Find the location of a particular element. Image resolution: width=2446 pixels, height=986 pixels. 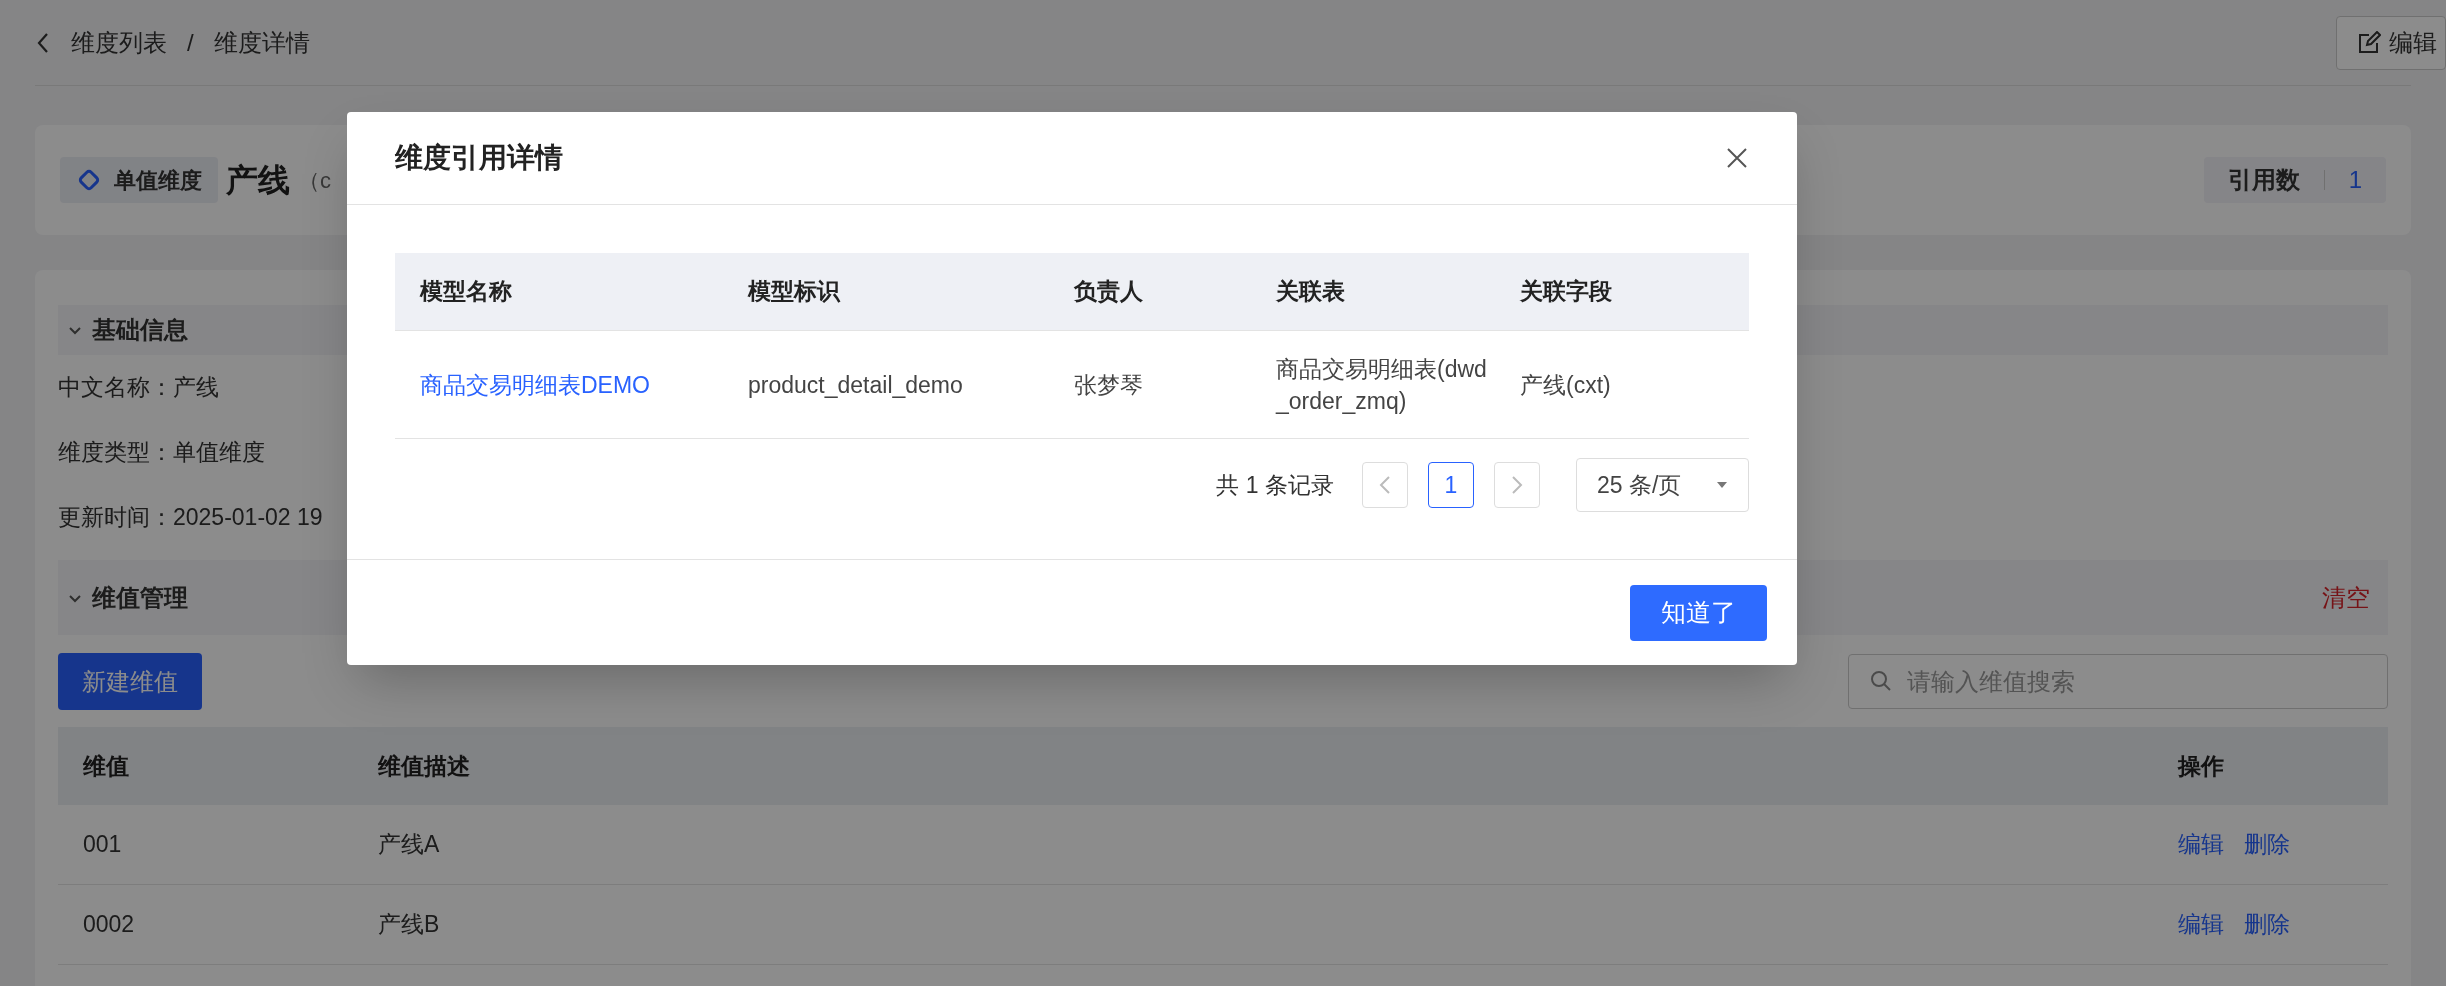

page-button: 1 is located at coordinates (1451, 485).